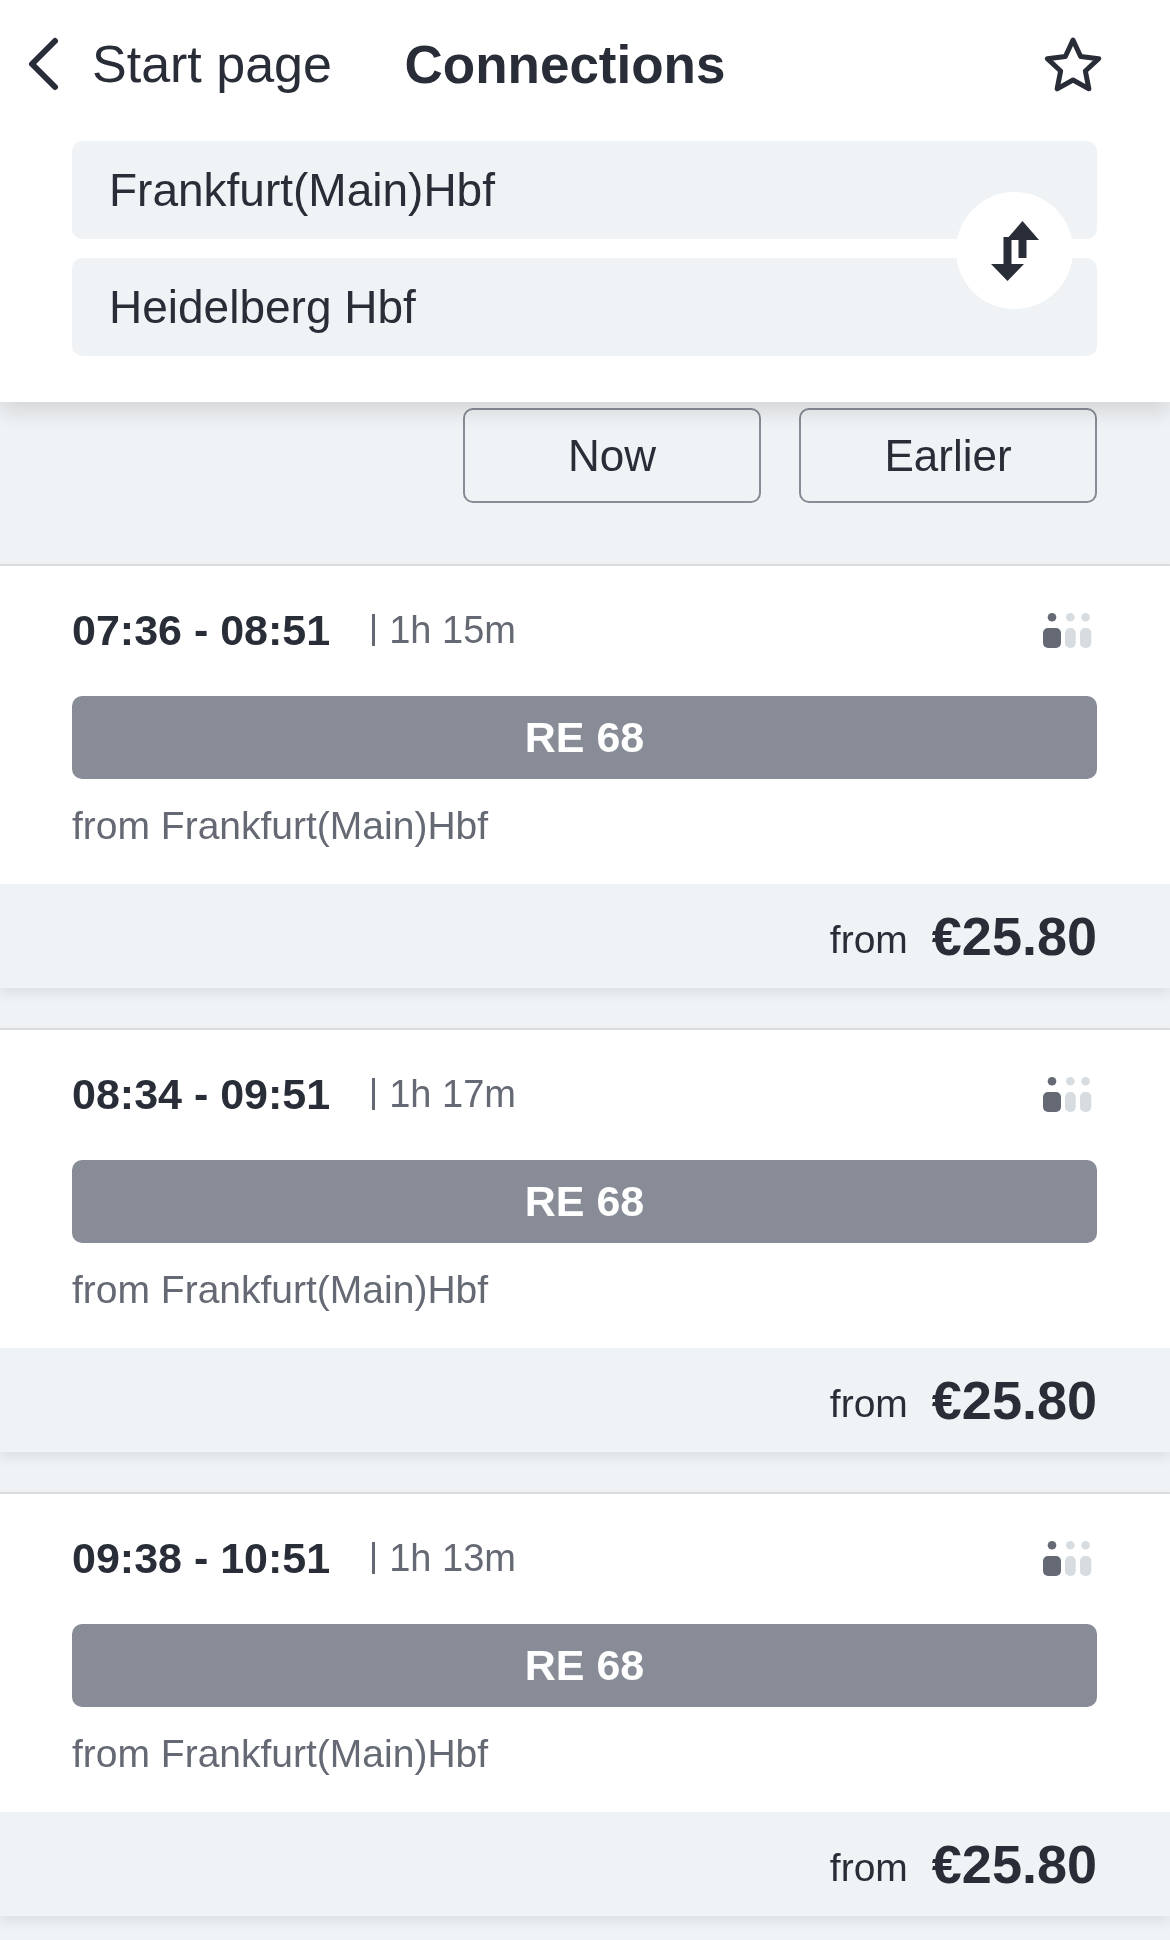 The height and width of the screenshot is (1940, 1170). What do you see at coordinates (43, 64) in the screenshot?
I see `chevron-left-icon` at bounding box center [43, 64].